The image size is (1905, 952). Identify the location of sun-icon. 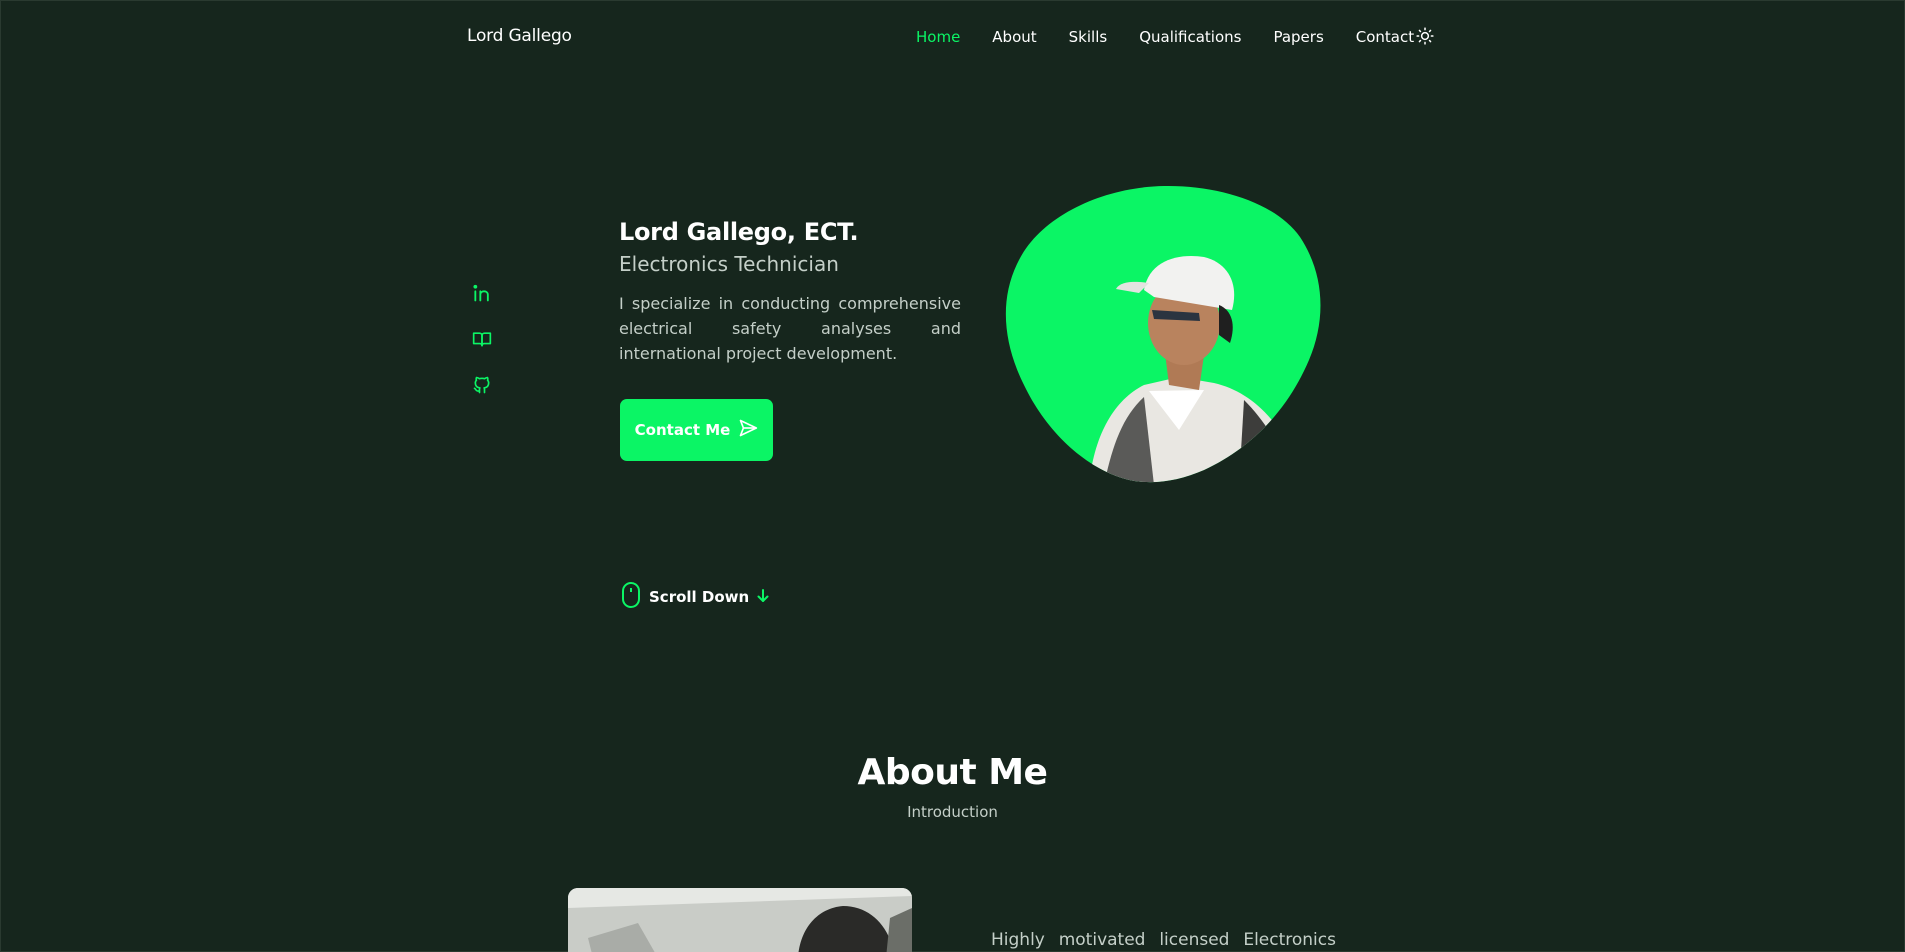
(1425, 36).